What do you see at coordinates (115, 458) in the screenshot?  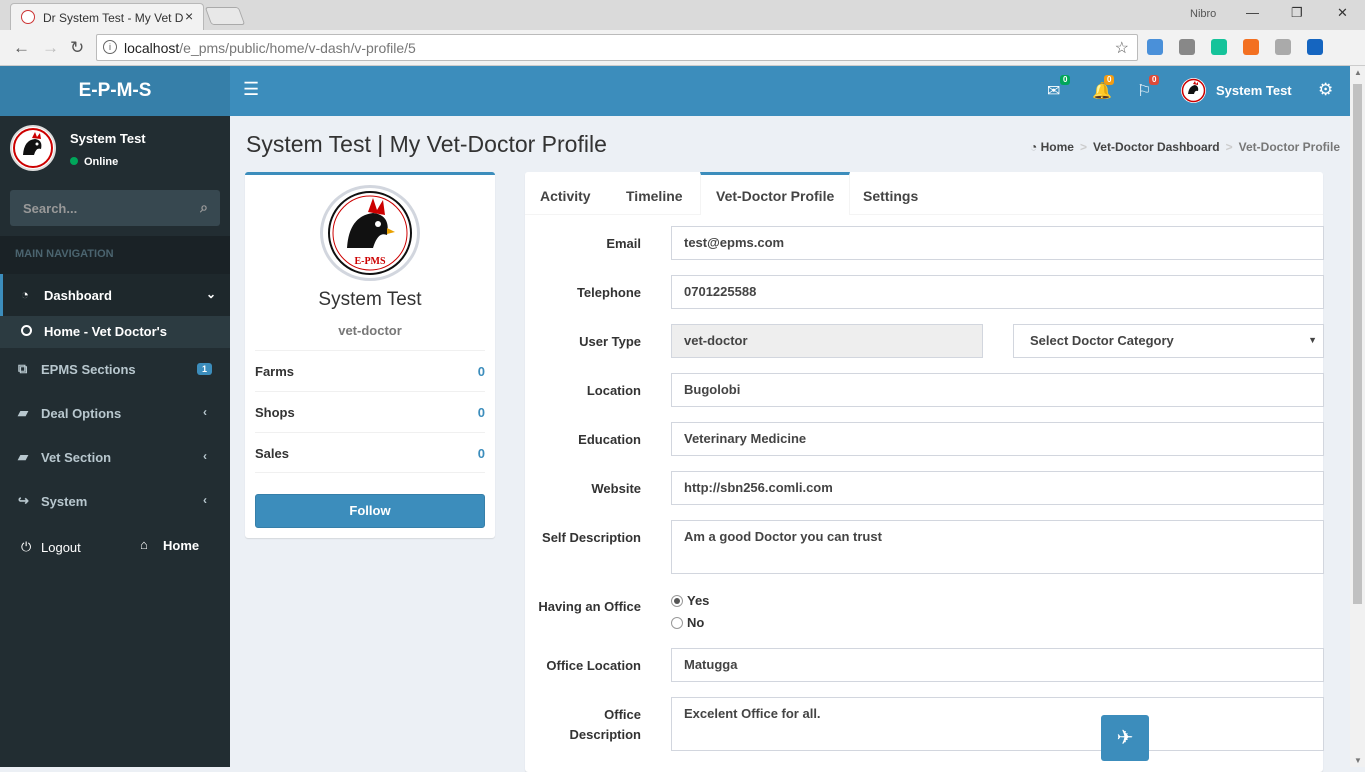 I see `sidebar-item-vet-section: ▰ Vet Section ‹` at bounding box center [115, 458].